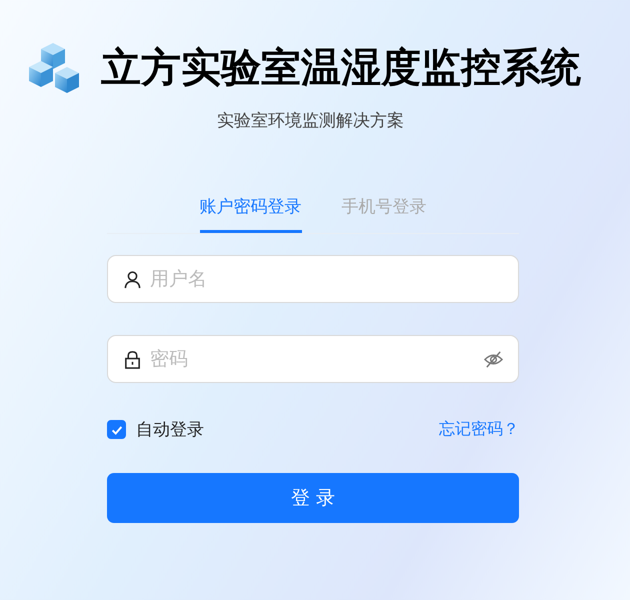  Describe the element at coordinates (116, 429) in the screenshot. I see `checkbox` at that location.